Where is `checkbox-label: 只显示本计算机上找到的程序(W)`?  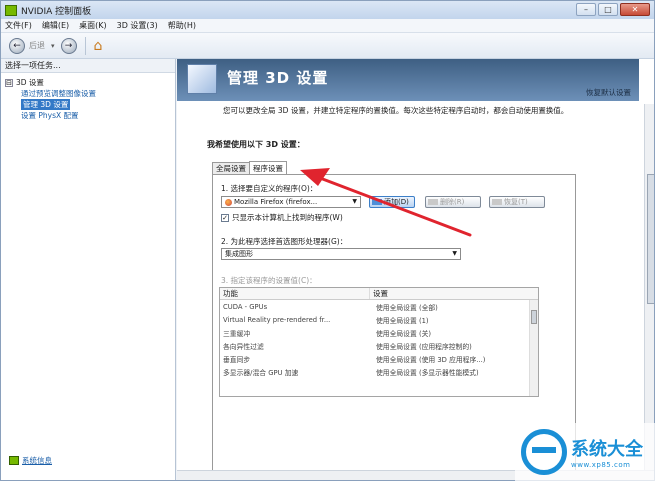 checkbox-label: 只显示本计算机上找到的程序(W) is located at coordinates (287, 217).